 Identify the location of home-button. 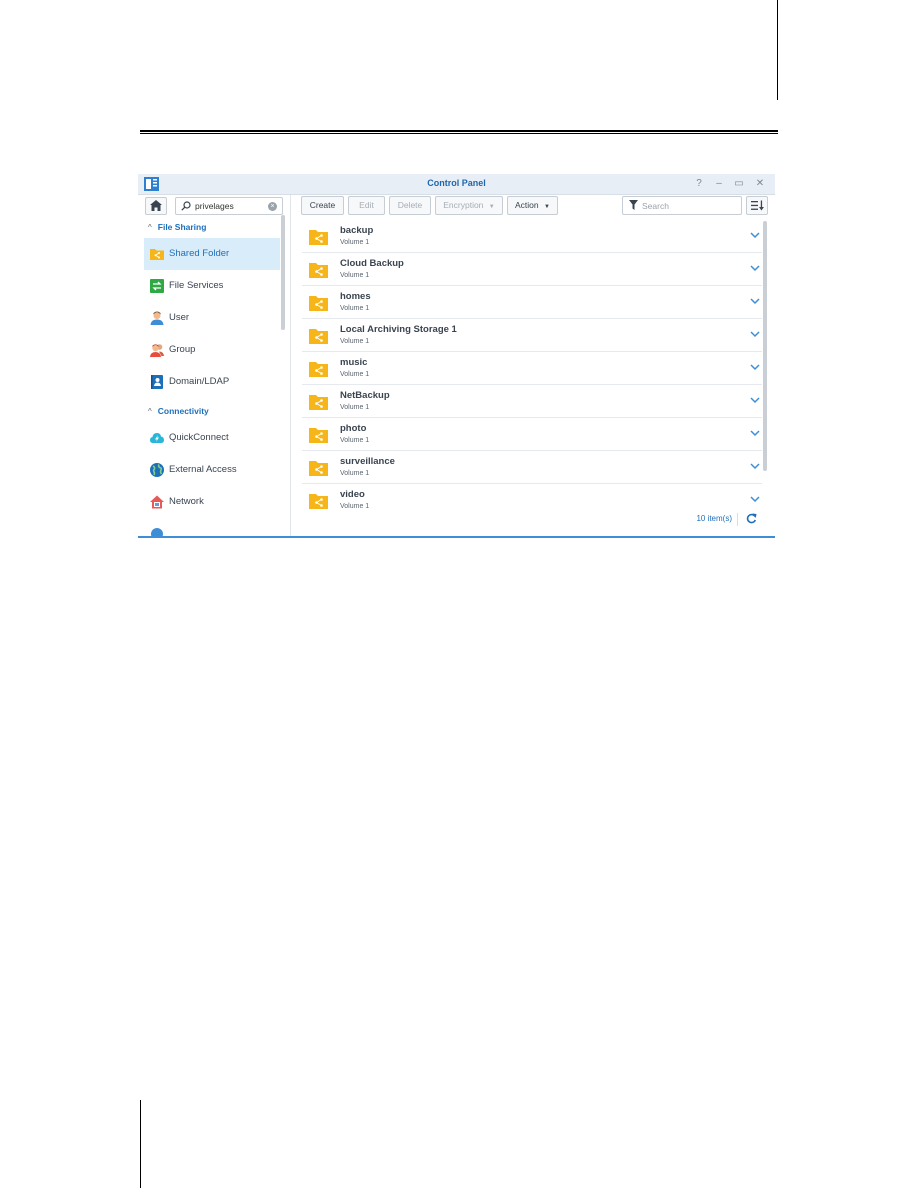
(156, 206).